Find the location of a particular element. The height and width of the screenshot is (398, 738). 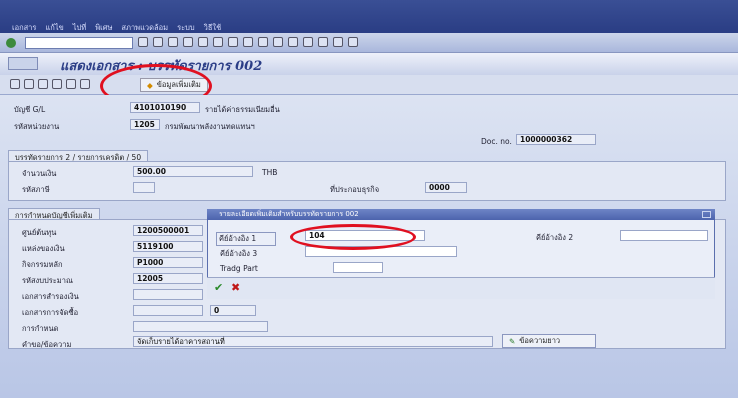

next-page-icon is located at coordinates (278, 42).